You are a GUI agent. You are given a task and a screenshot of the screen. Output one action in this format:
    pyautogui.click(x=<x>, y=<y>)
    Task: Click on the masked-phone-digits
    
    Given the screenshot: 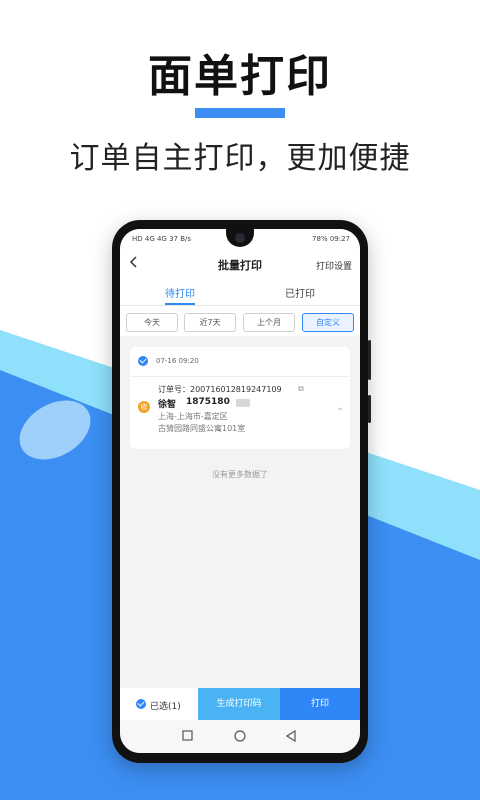 What is the action you would take?
    pyautogui.click(x=243, y=403)
    